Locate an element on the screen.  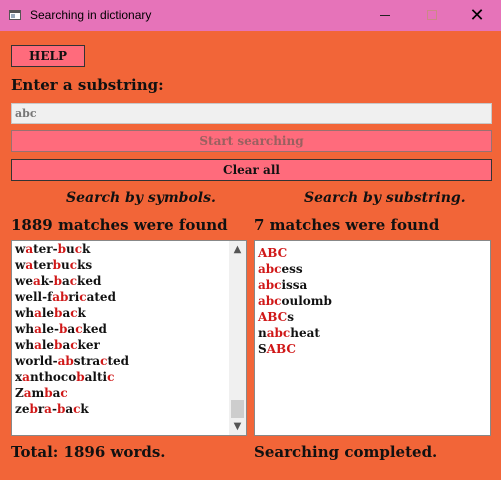
scroll-thumb is located at coordinates (237, 409).